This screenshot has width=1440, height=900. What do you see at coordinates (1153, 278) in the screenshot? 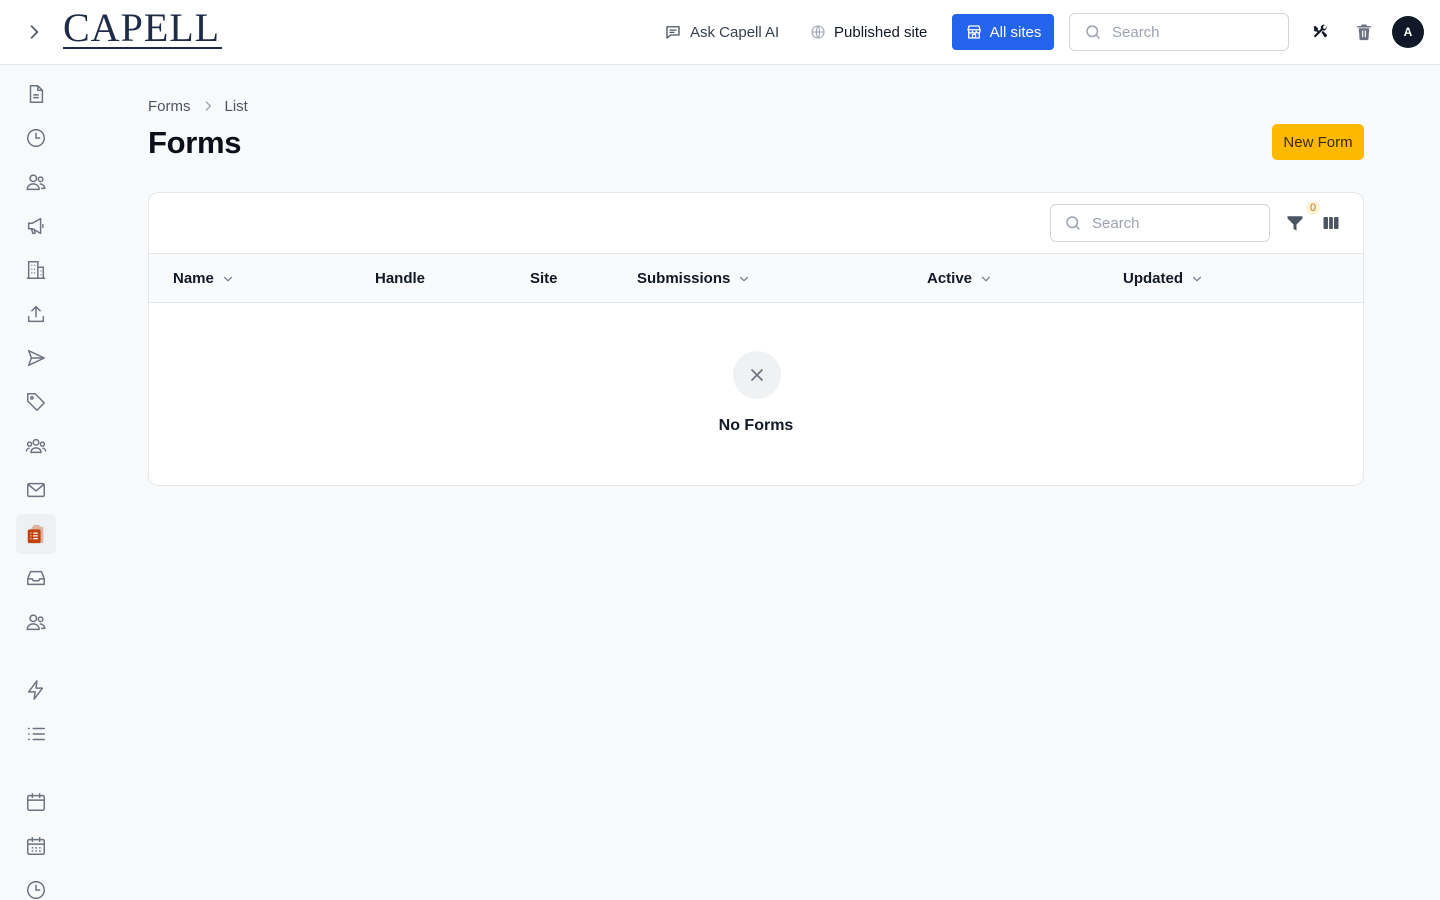
I see `column-label-updated: Updated` at bounding box center [1153, 278].